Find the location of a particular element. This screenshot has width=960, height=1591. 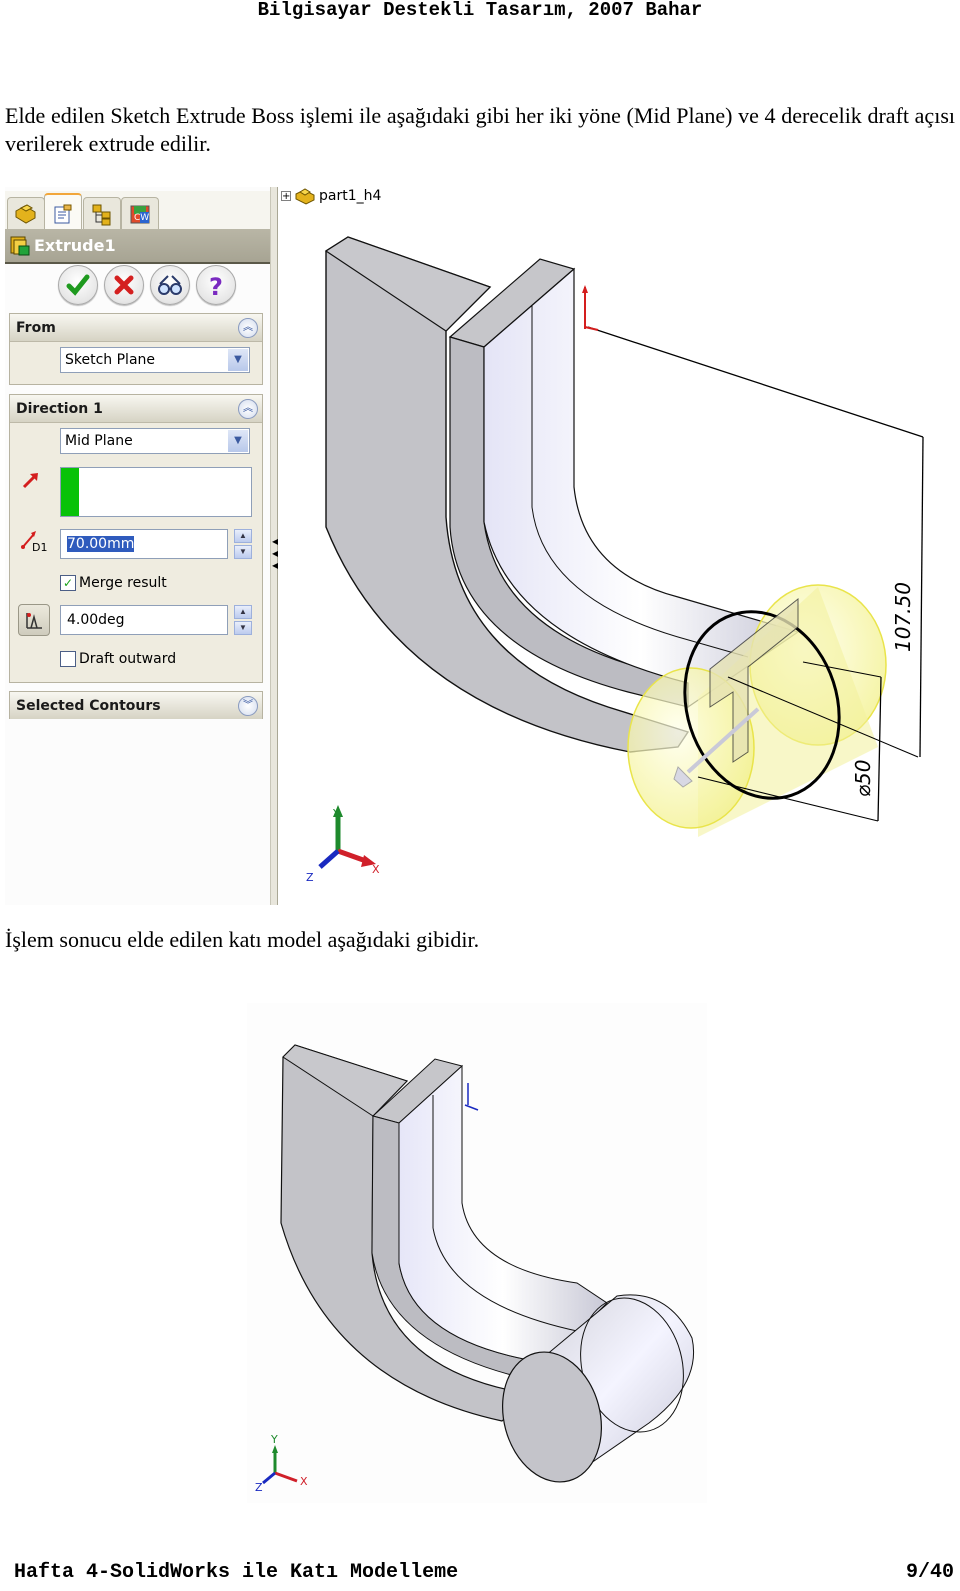

draft-angle-spinner: ▲ ▼ is located at coordinates (243, 620).